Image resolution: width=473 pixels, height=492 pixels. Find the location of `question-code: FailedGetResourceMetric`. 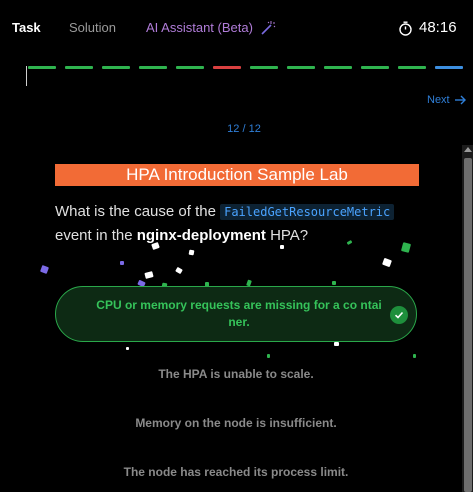

question-code: FailedGetResourceMetric is located at coordinates (307, 212).